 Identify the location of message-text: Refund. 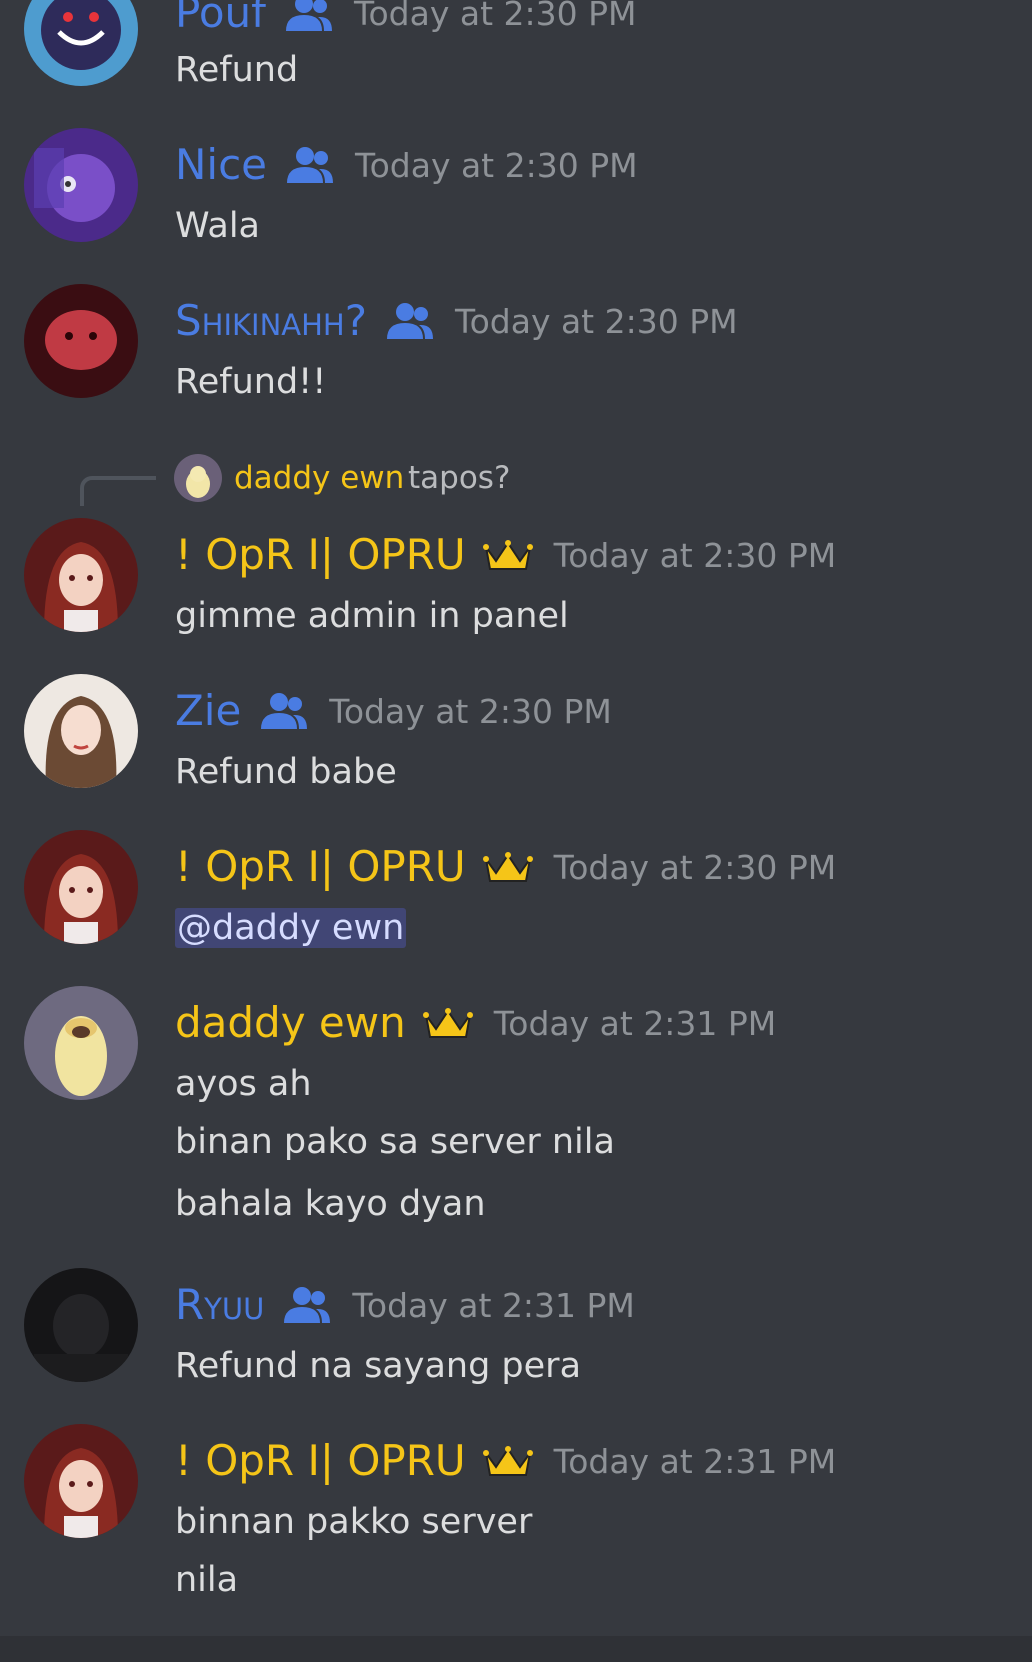
(237, 70).